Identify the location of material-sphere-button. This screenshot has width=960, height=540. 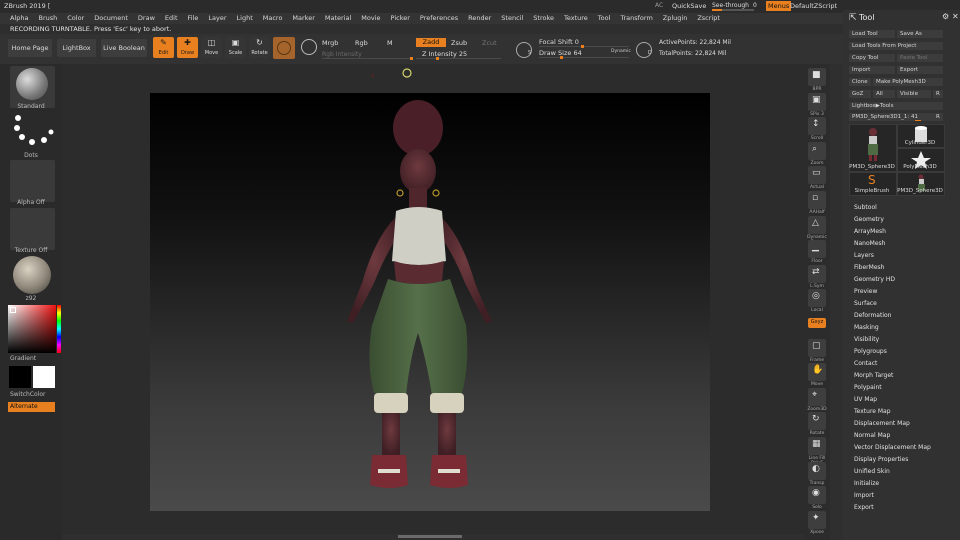
(284, 48).